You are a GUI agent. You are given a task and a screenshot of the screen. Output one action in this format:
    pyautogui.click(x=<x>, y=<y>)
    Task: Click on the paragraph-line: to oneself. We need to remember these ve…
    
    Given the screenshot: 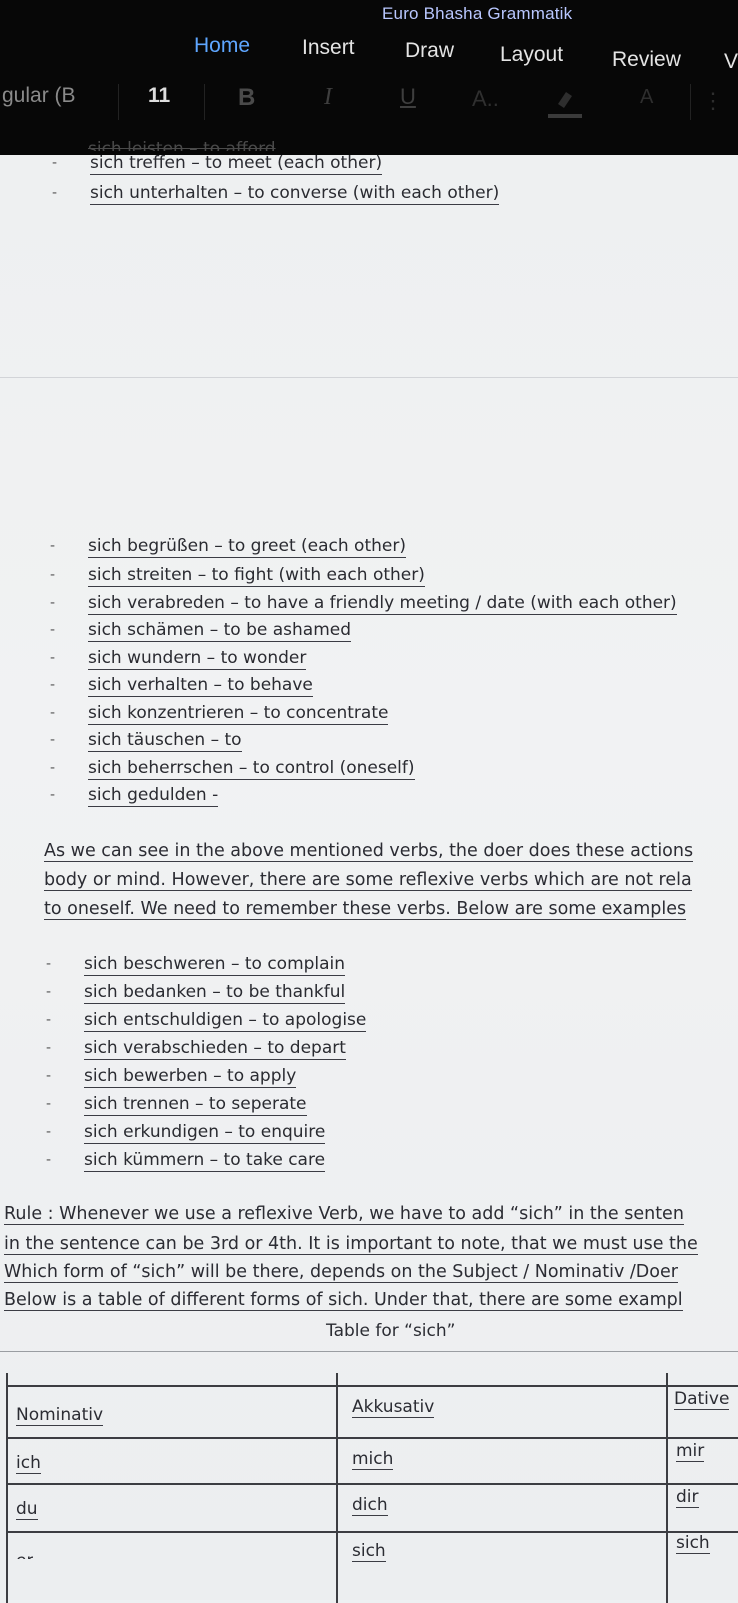 What is the action you would take?
    pyautogui.click(x=365, y=909)
    